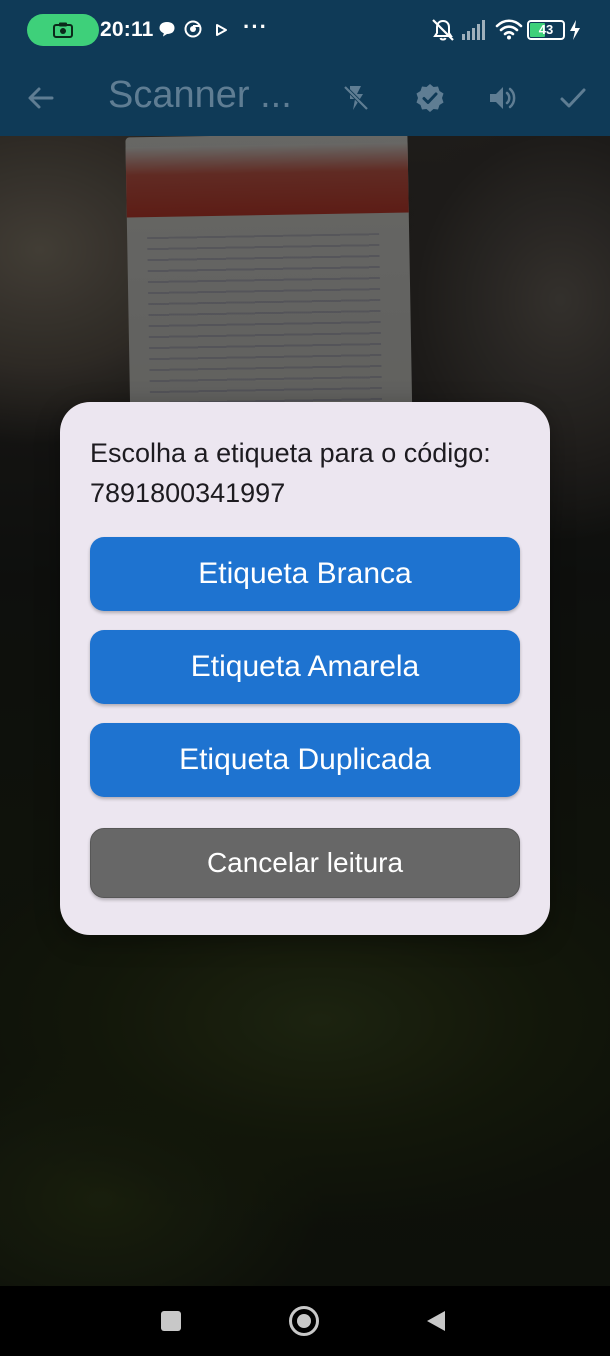 The width and height of the screenshot is (610, 1356). I want to click on volume-icon, so click(503, 98).